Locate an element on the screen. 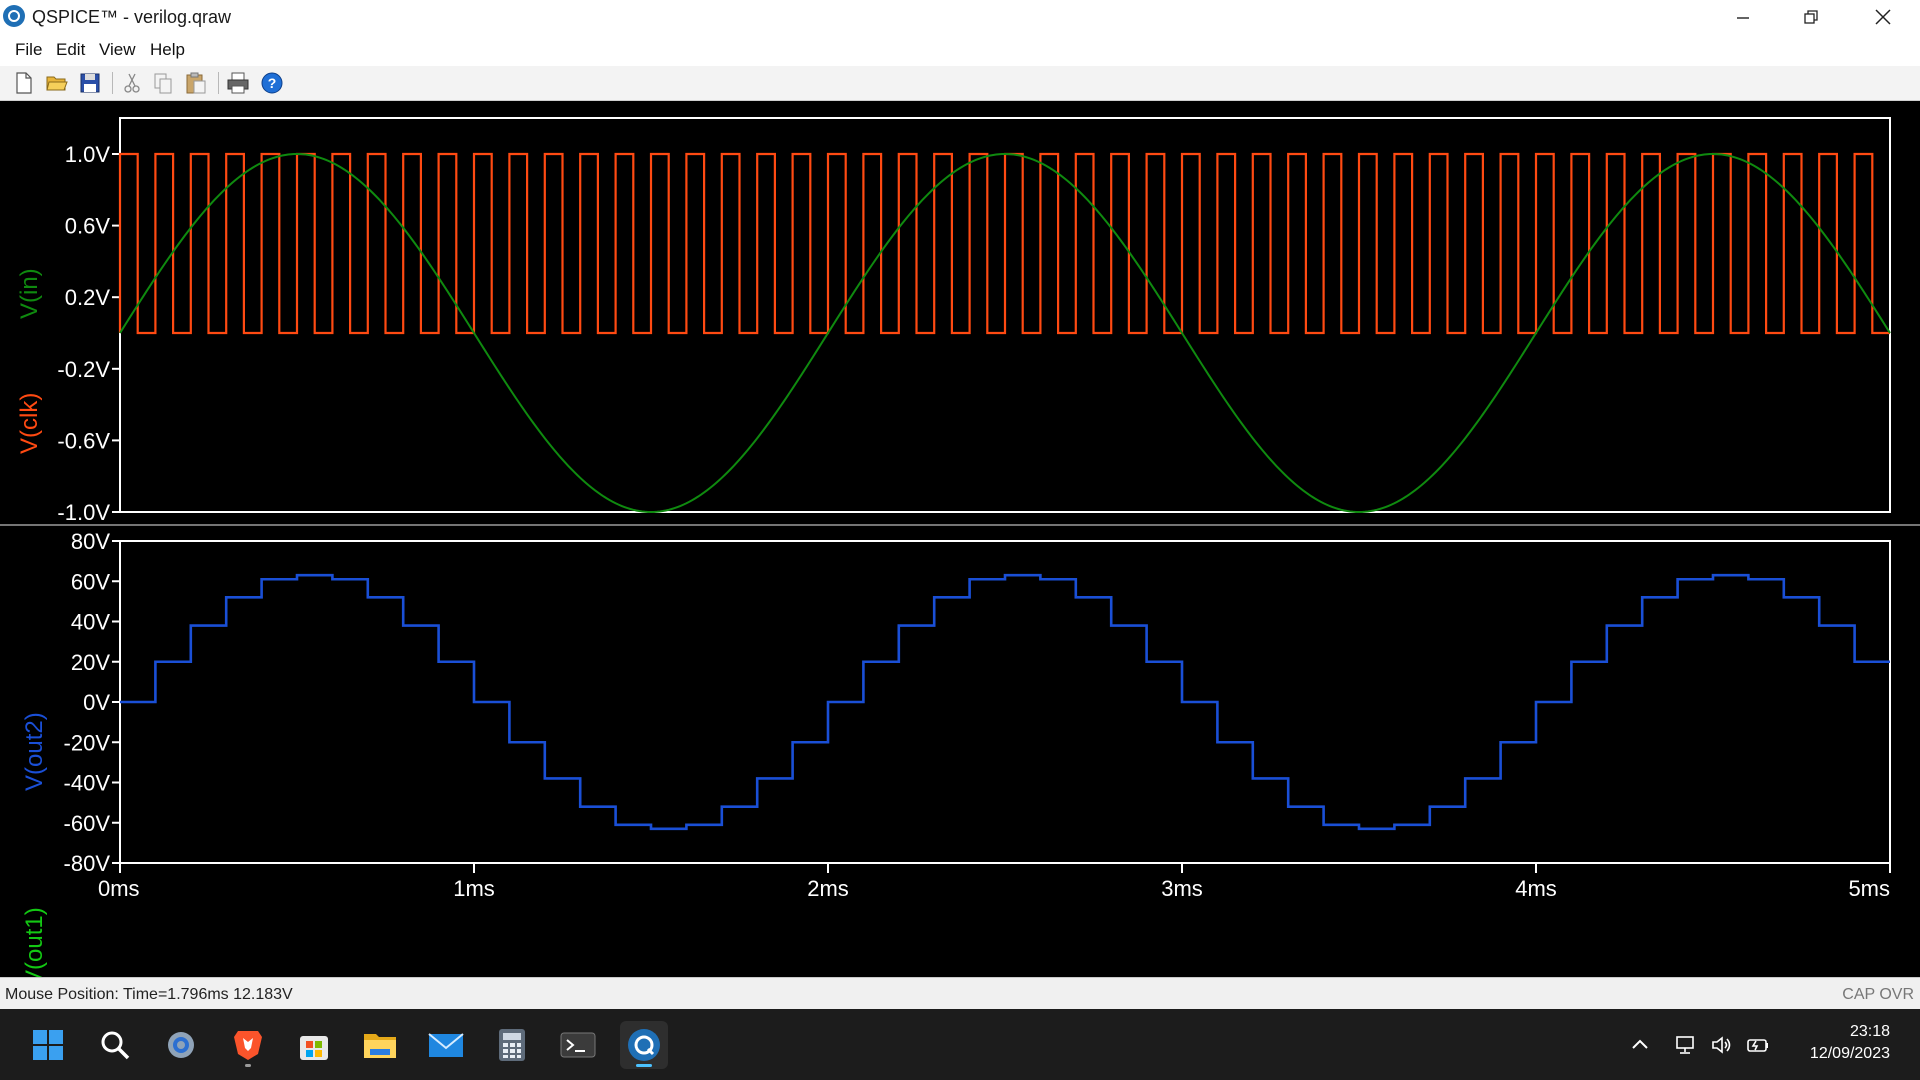  x-tick-label: 5ms is located at coordinates (1869, 888).